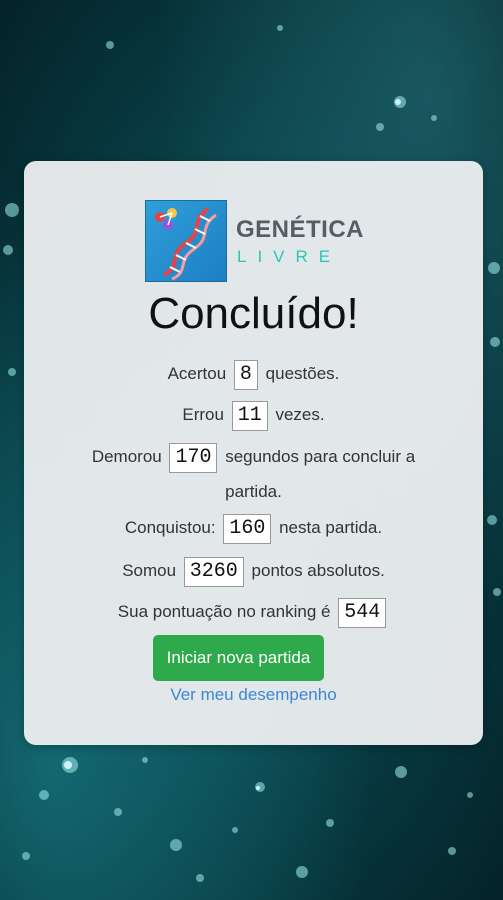 The height and width of the screenshot is (900, 503). Describe the element at coordinates (320, 456) in the screenshot. I see `time-suffix: segundos para concluir a` at that location.